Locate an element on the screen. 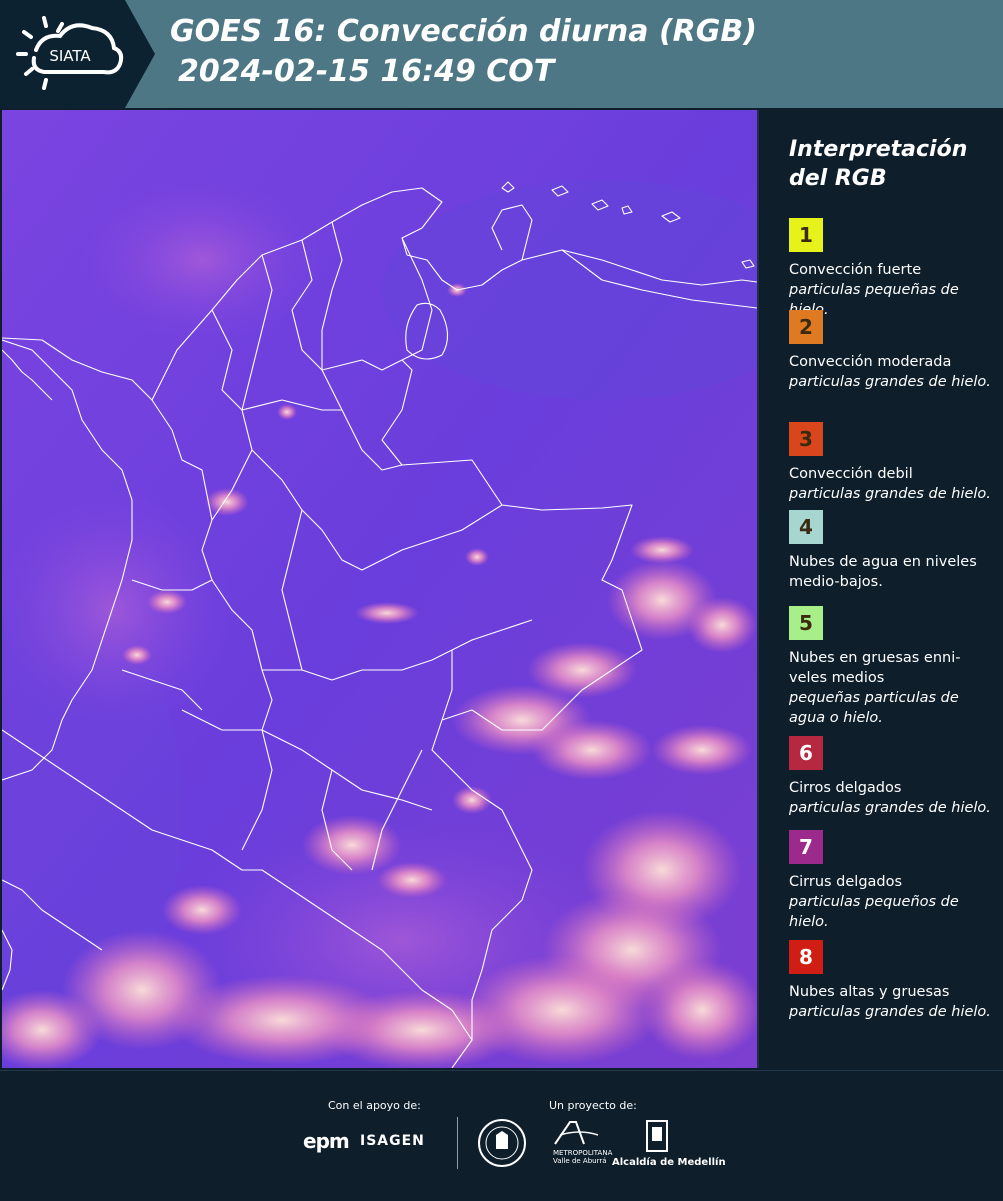 Image resolution: width=1003 pixels, height=1201 pixels. area-line2: Valle de Aburrá is located at coordinates (580, 1161).